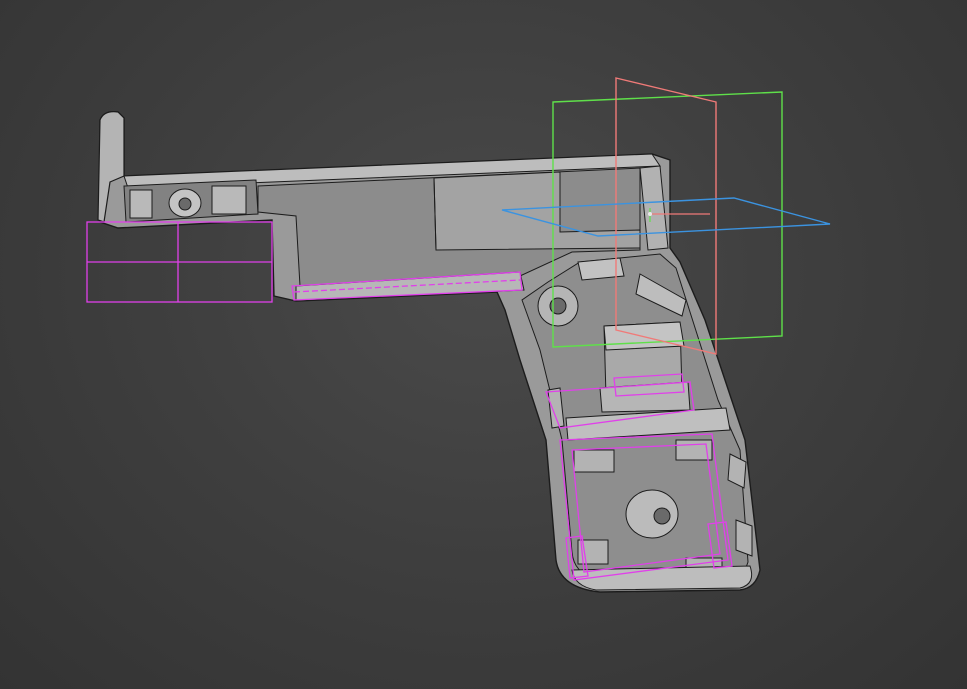 The image size is (967, 689). I want to click on rear-block-right, so click(229, 200).